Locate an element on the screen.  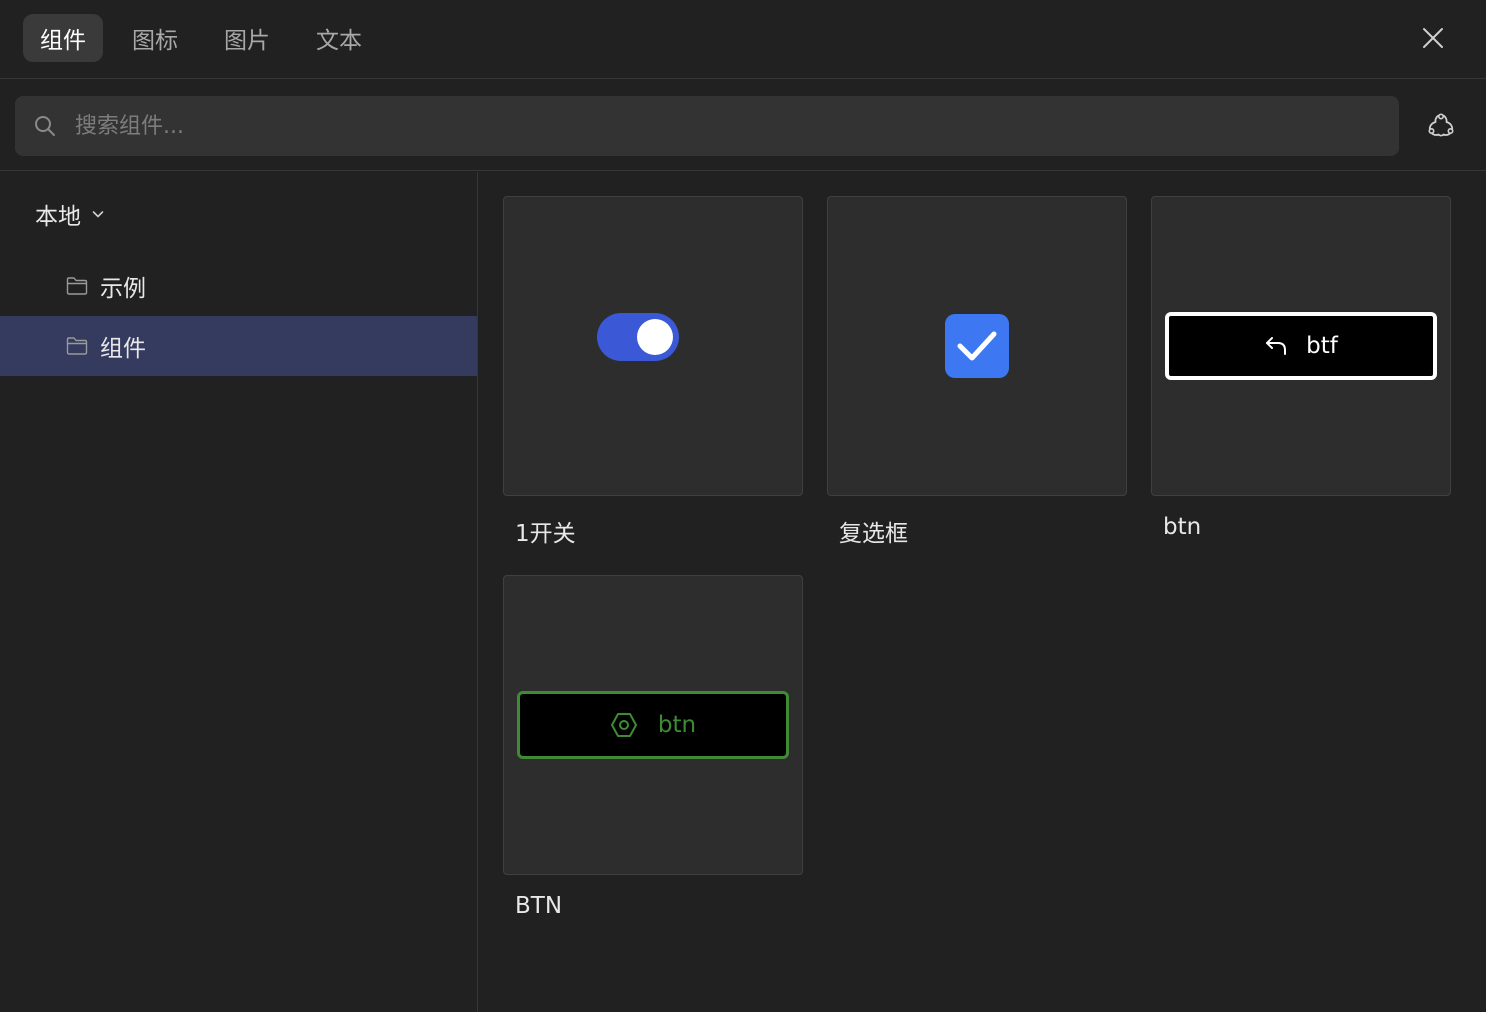
sidebar-item-label: 示例 is located at coordinates (123, 289).